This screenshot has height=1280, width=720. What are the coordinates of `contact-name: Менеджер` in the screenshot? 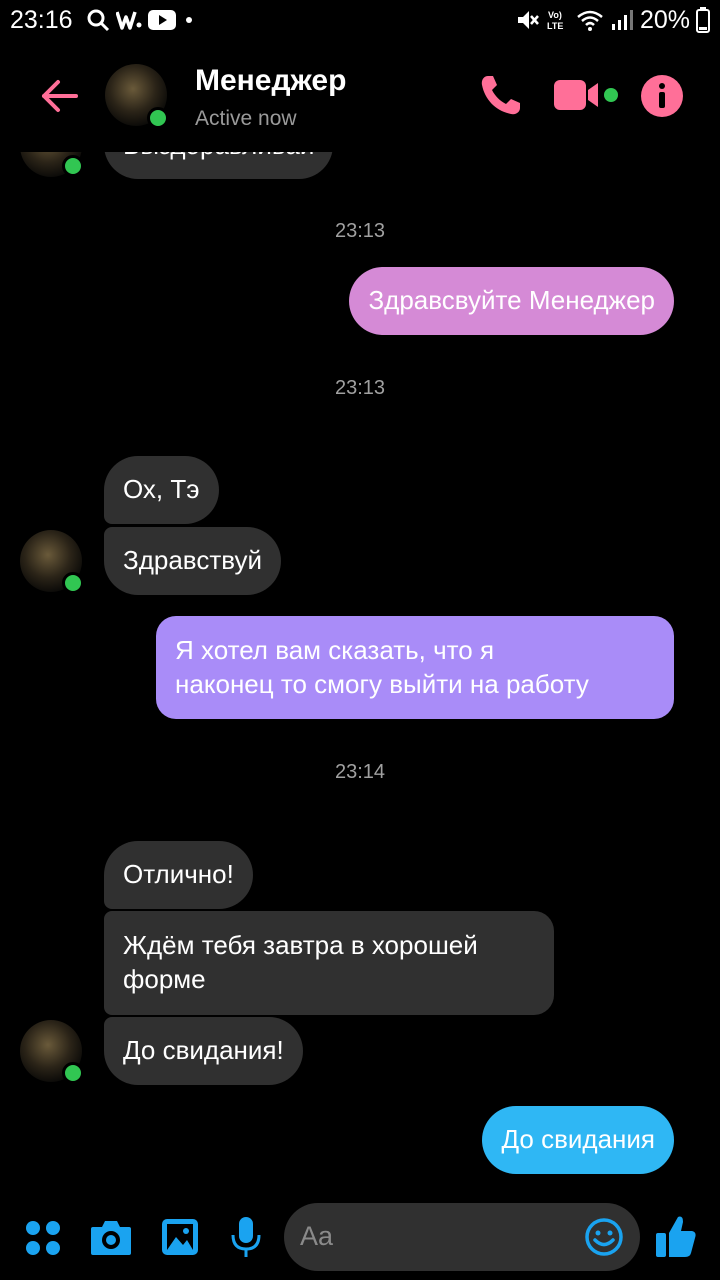 It's located at (270, 81).